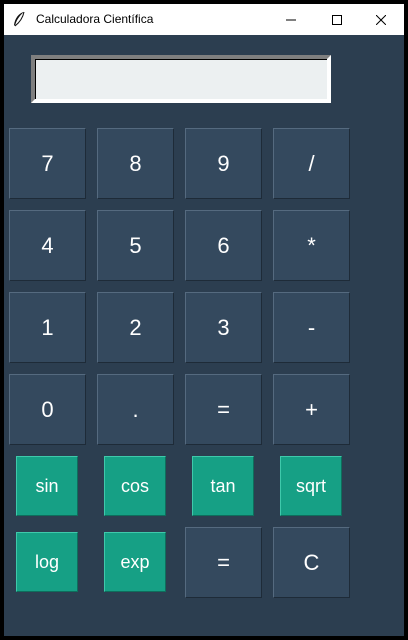 Image resolution: width=408 pixels, height=640 pixels. I want to click on key-5: 5, so click(135, 245).